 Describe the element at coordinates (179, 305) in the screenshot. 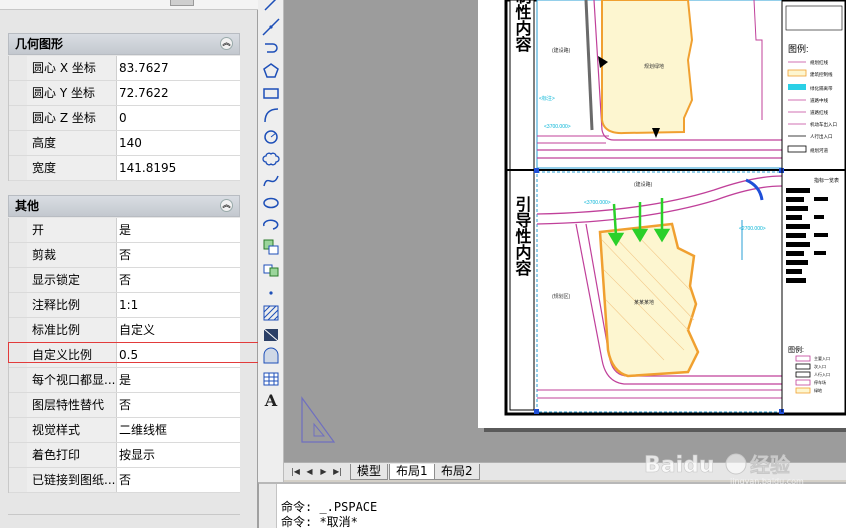

I see `prop-value: 1:1` at that location.